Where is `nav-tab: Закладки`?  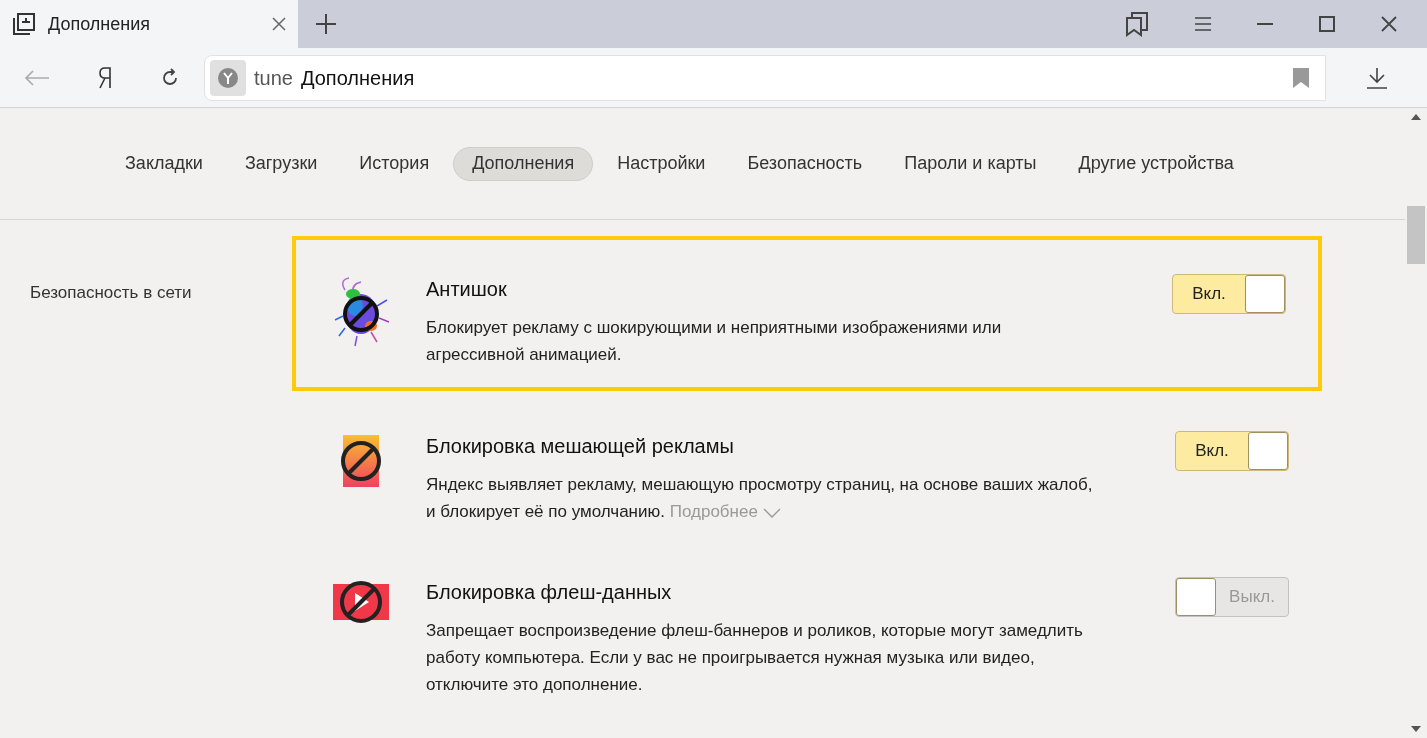
nav-tab: Закладки is located at coordinates (164, 163).